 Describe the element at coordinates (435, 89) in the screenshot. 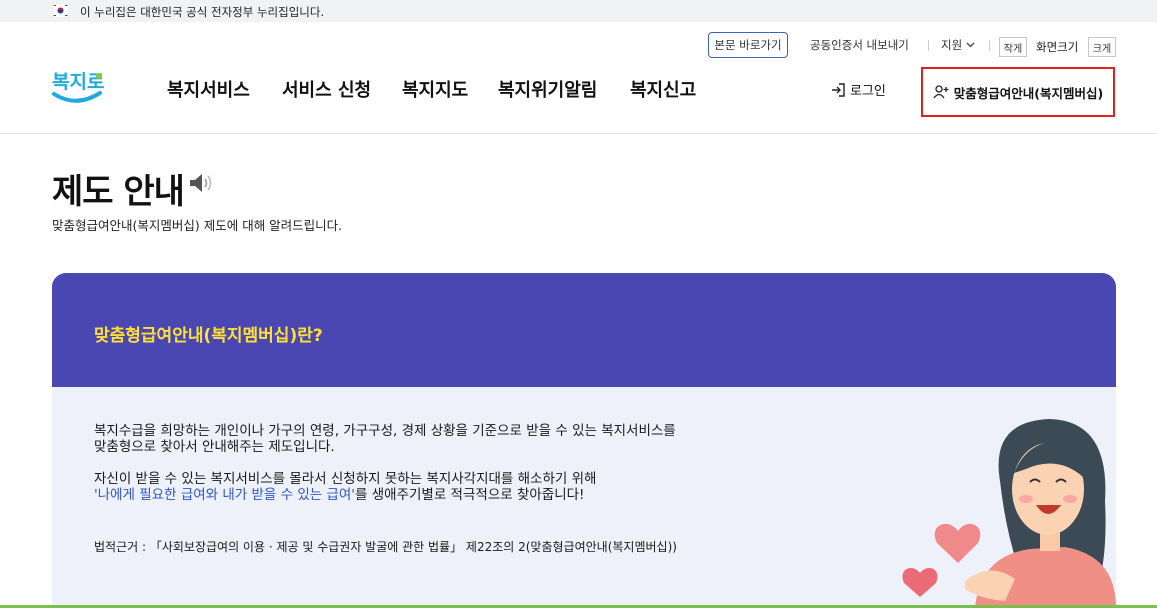

I see `nav-welfare-map: 복지지도` at that location.